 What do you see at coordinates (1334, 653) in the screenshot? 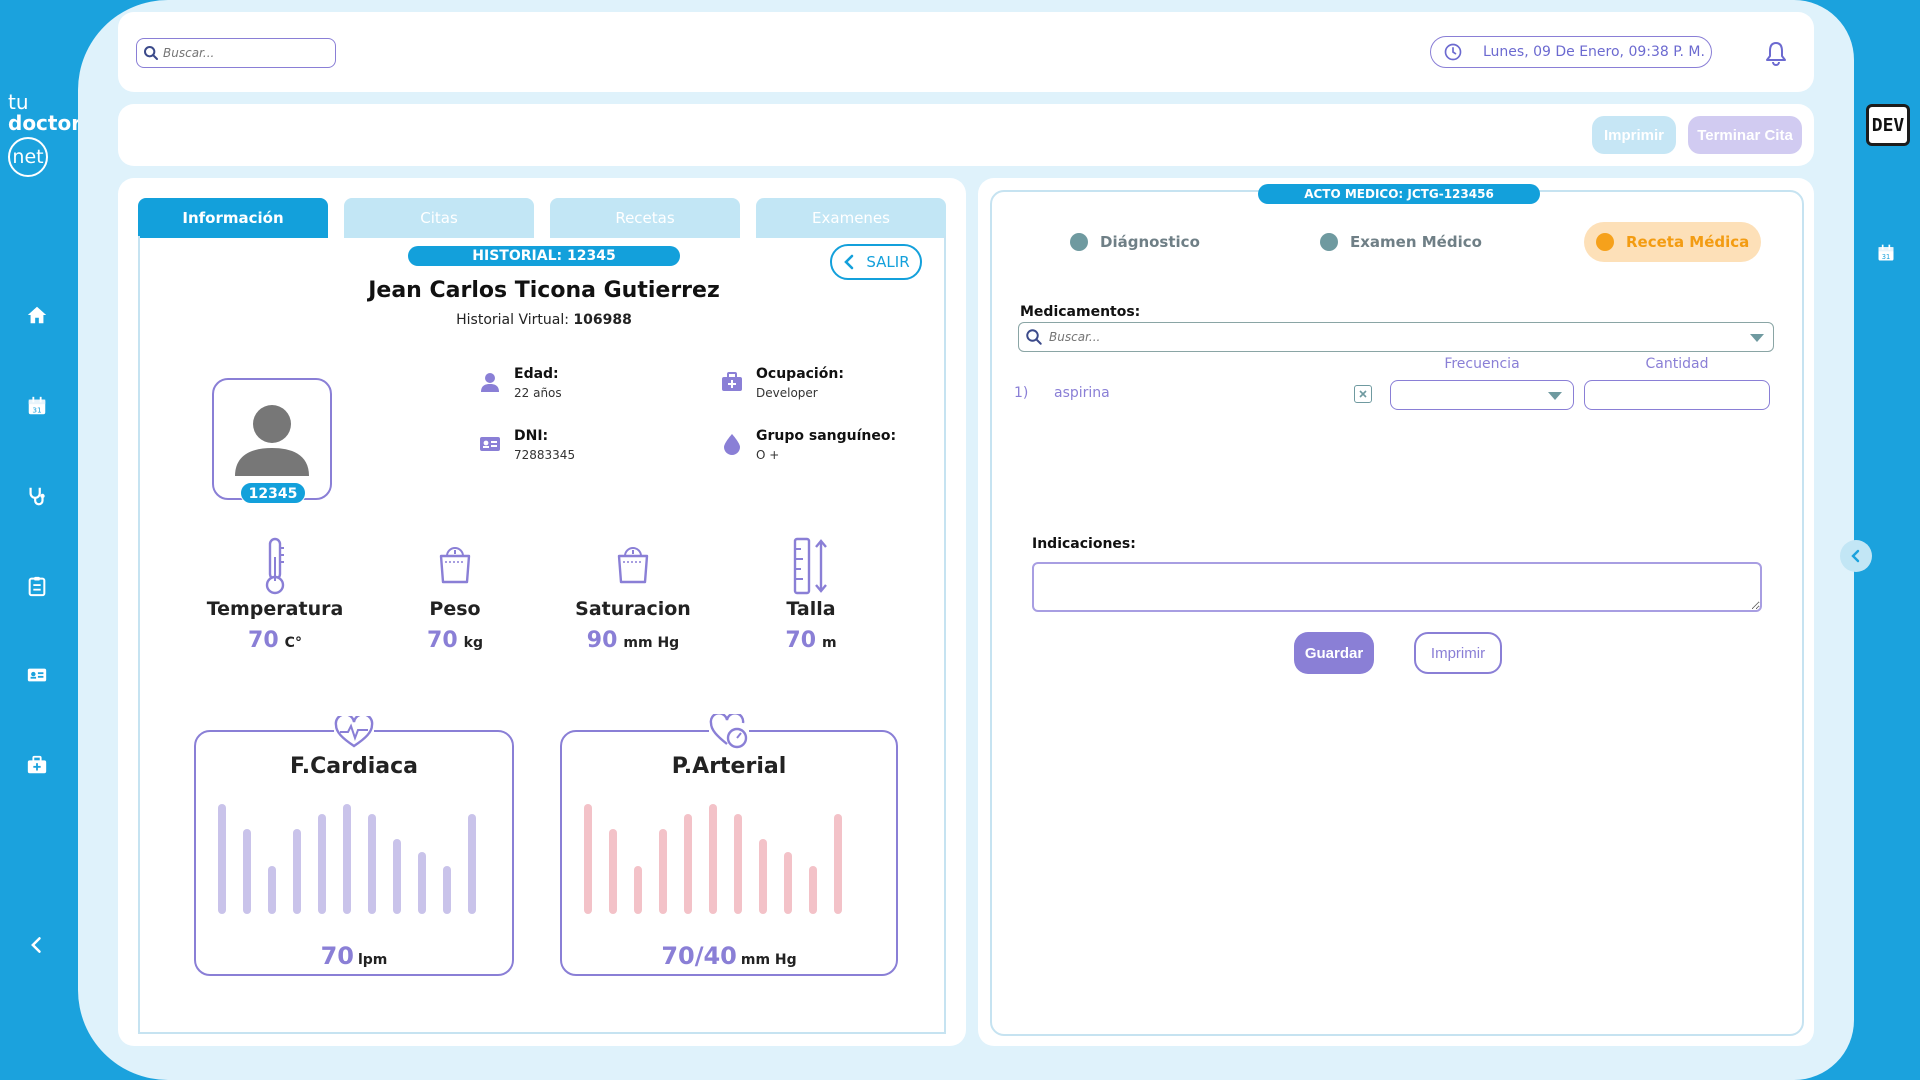
I see `save-button: Guardar` at bounding box center [1334, 653].